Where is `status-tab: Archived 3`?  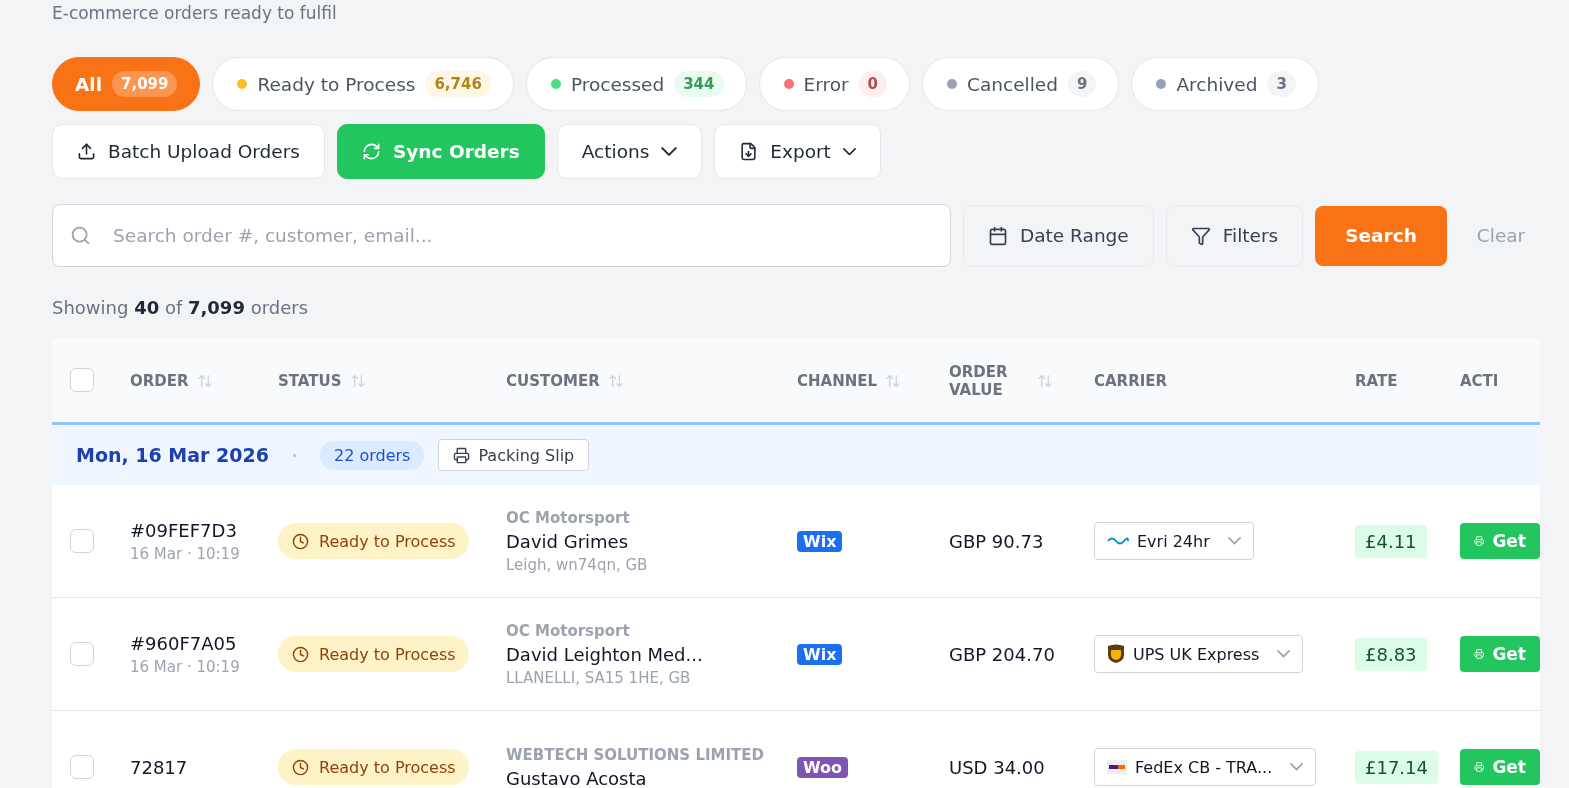
status-tab: Archived 3 is located at coordinates (1225, 84).